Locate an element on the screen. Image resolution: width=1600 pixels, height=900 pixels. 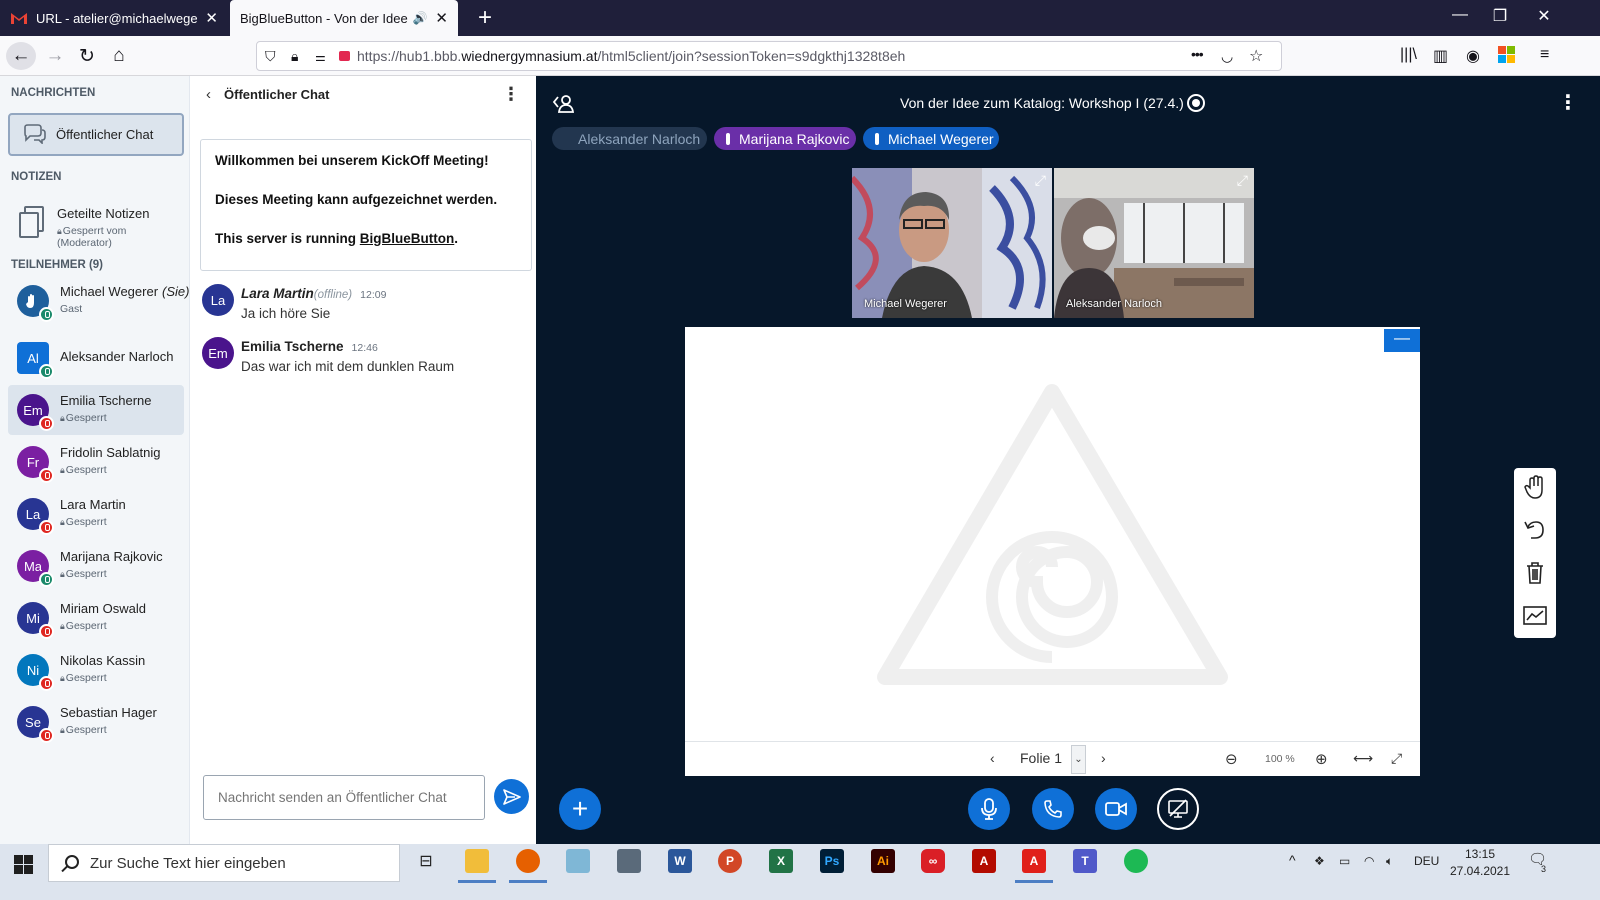
participant-row: Se Sebastian Hager 🔒︎Gesperrt is located at coordinates (96, 722).